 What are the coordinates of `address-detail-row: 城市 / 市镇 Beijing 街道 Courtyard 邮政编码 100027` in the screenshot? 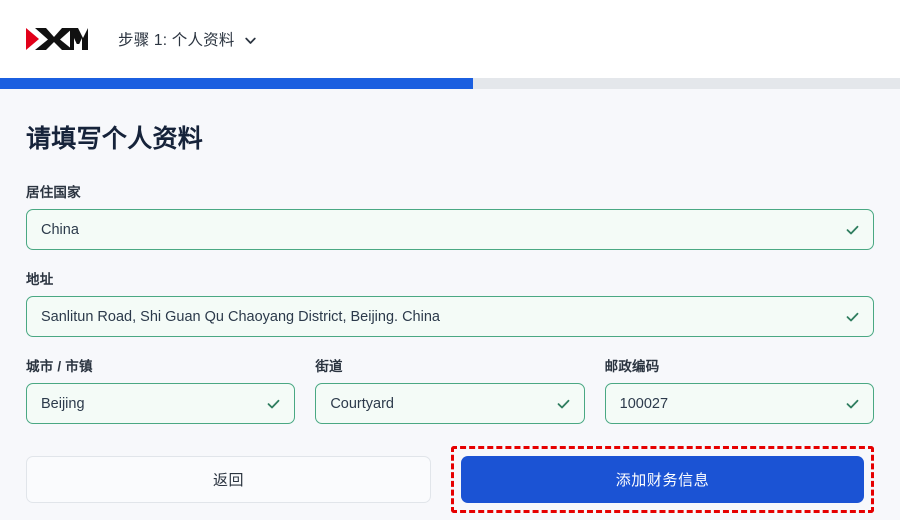 It's located at (450, 389).